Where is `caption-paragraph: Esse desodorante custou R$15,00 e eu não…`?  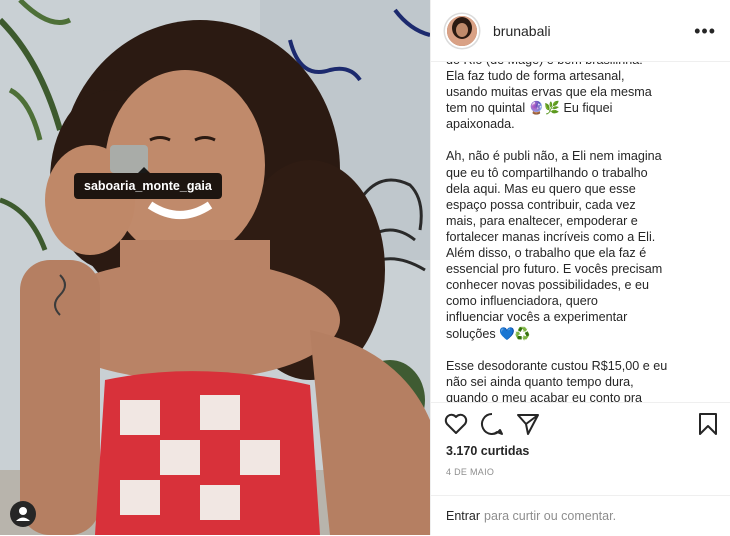
caption-paragraph: Esse desodorante custou R$15,00 e eu não… is located at coordinates (557, 380).